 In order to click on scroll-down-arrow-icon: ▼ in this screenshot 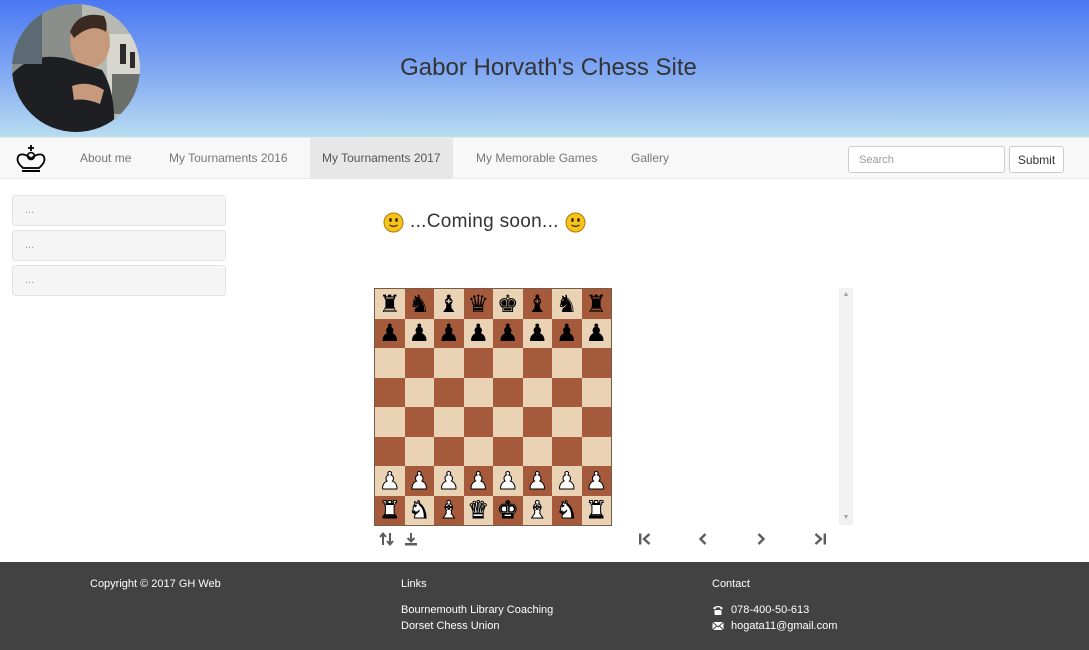, I will do `click(846, 518)`.